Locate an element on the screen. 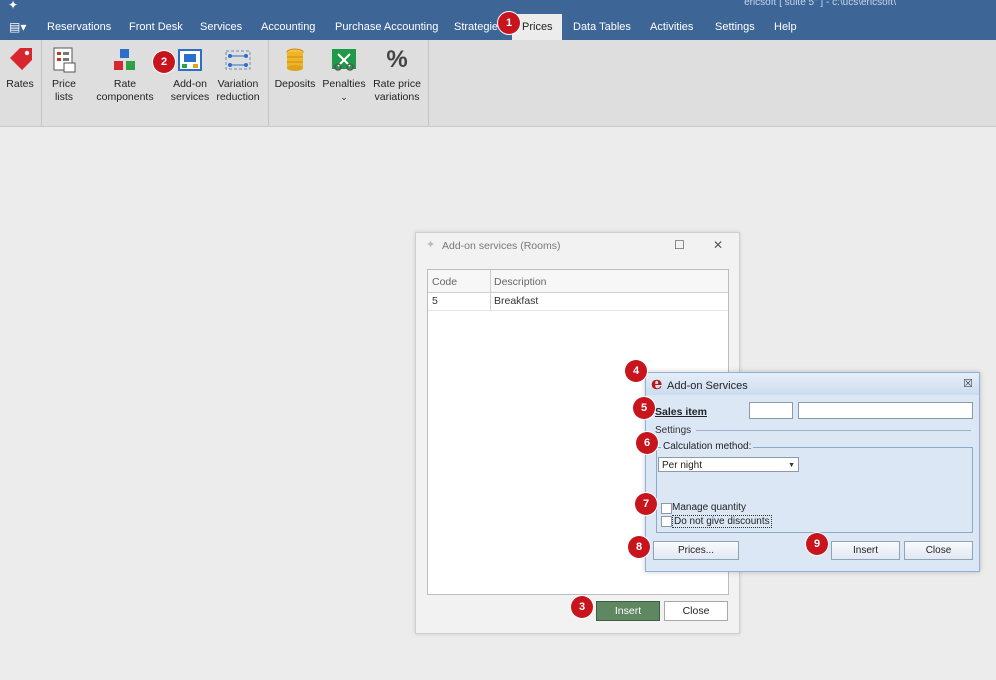  column-header-description: Description is located at coordinates (520, 282).